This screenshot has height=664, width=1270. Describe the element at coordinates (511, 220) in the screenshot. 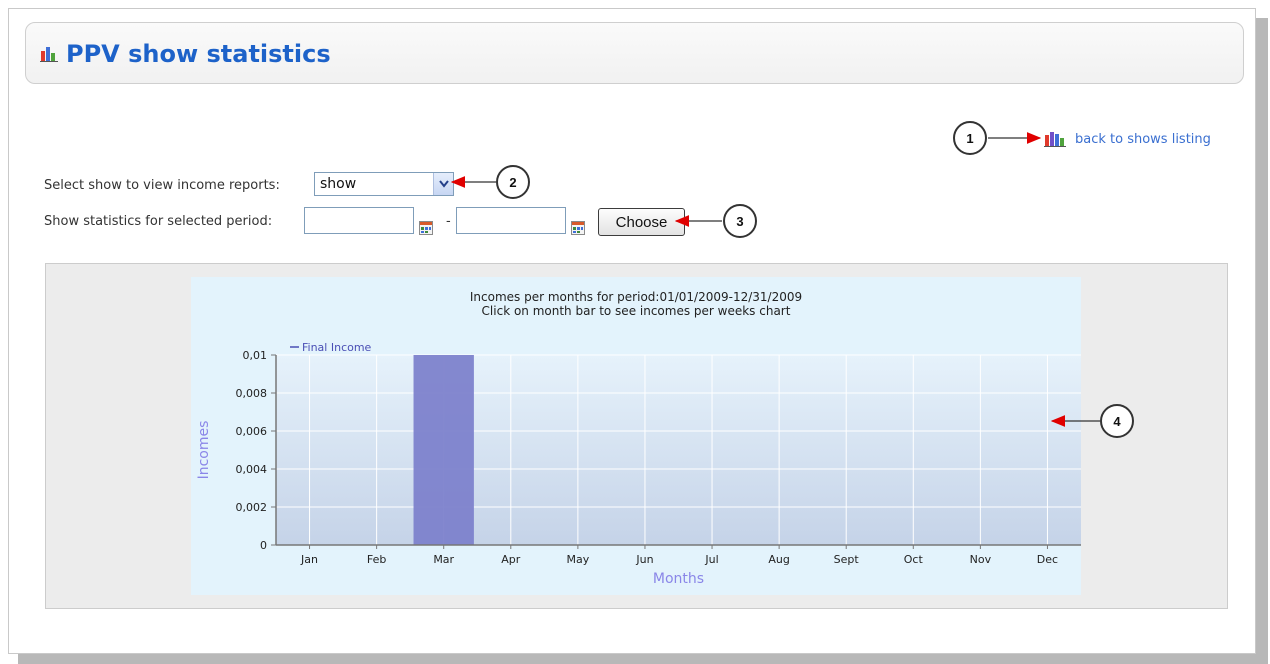

I see `date-to-input` at that location.